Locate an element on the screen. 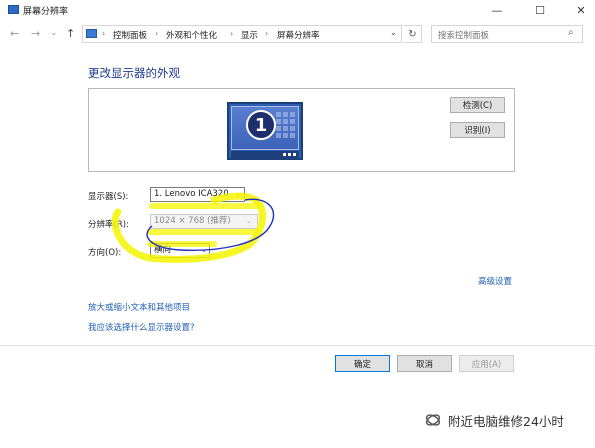 Image resolution: width=595 pixels, height=448 pixels. control-panel-icon is located at coordinates (91, 33).